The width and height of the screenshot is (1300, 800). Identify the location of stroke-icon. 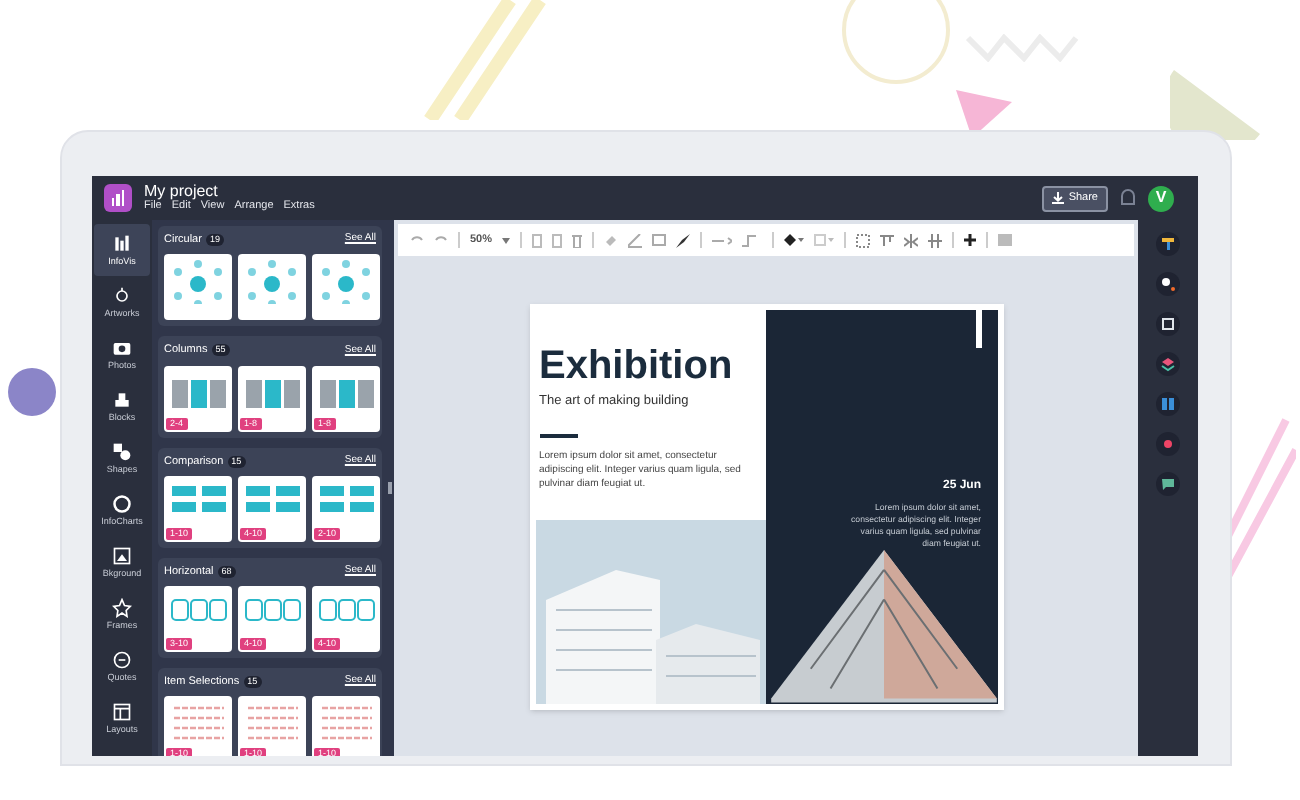
(824, 240).